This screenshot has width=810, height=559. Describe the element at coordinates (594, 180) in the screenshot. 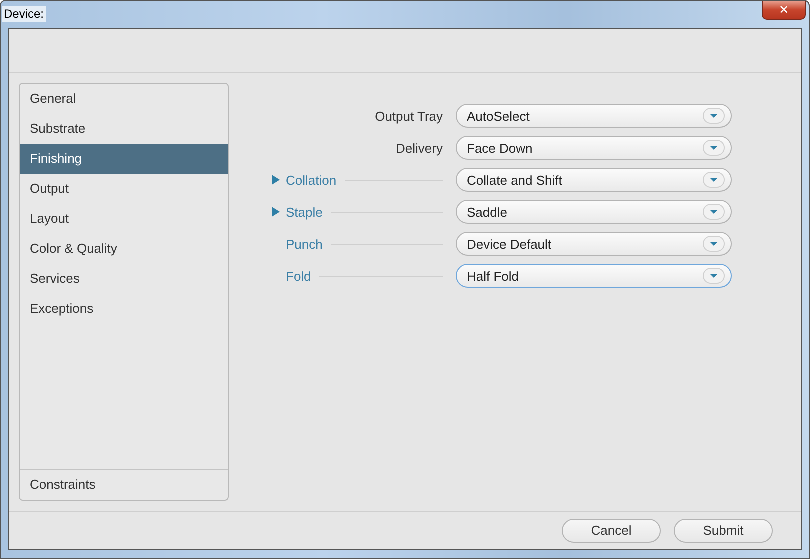

I see `dropdown: Collate and Shift` at that location.